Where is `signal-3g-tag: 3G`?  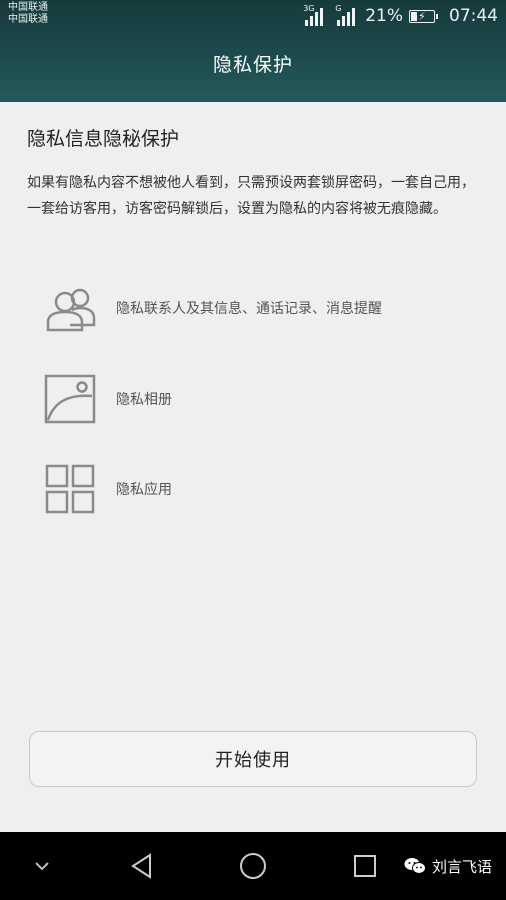 signal-3g-tag: 3G is located at coordinates (309, 8).